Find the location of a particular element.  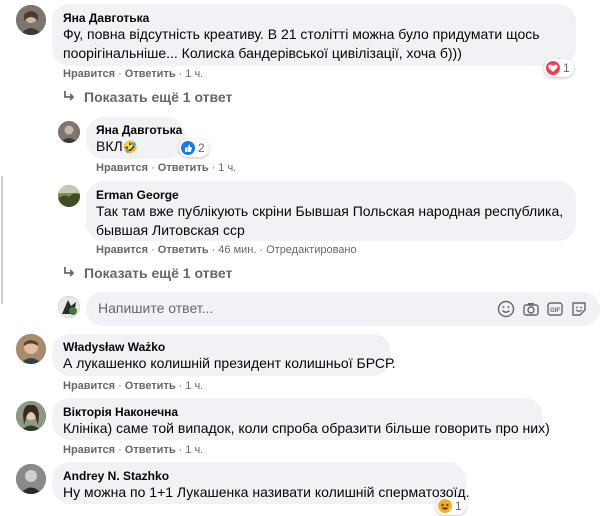

svg-text: GIF is located at coordinates (555, 311).